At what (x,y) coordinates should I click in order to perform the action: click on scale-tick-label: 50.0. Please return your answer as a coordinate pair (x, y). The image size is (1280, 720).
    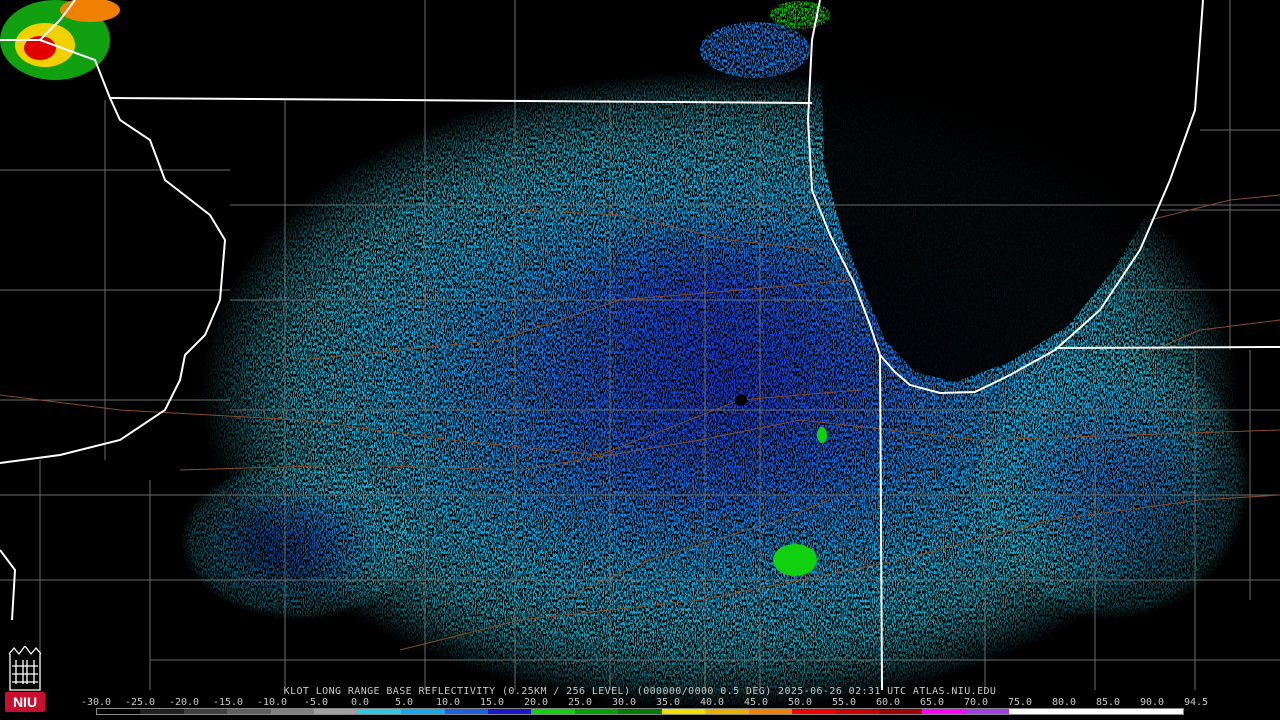
    Looking at the image, I should click on (800, 702).